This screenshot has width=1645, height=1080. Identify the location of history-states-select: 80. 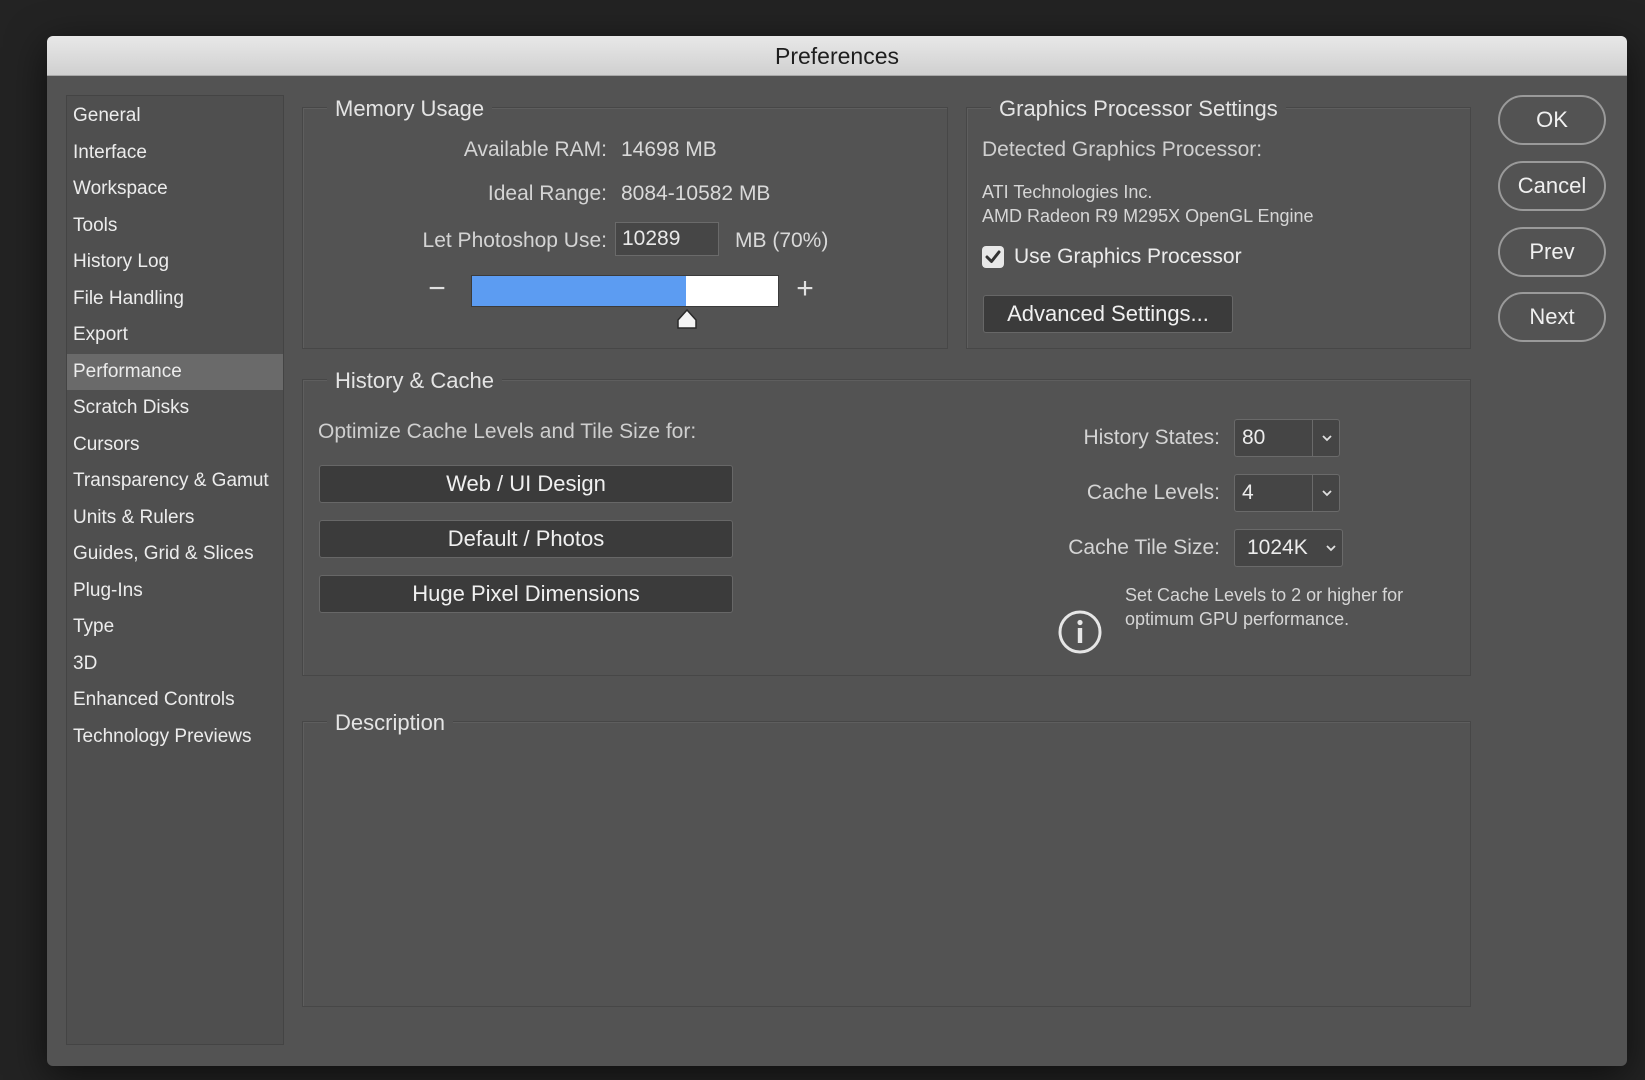
(1287, 438).